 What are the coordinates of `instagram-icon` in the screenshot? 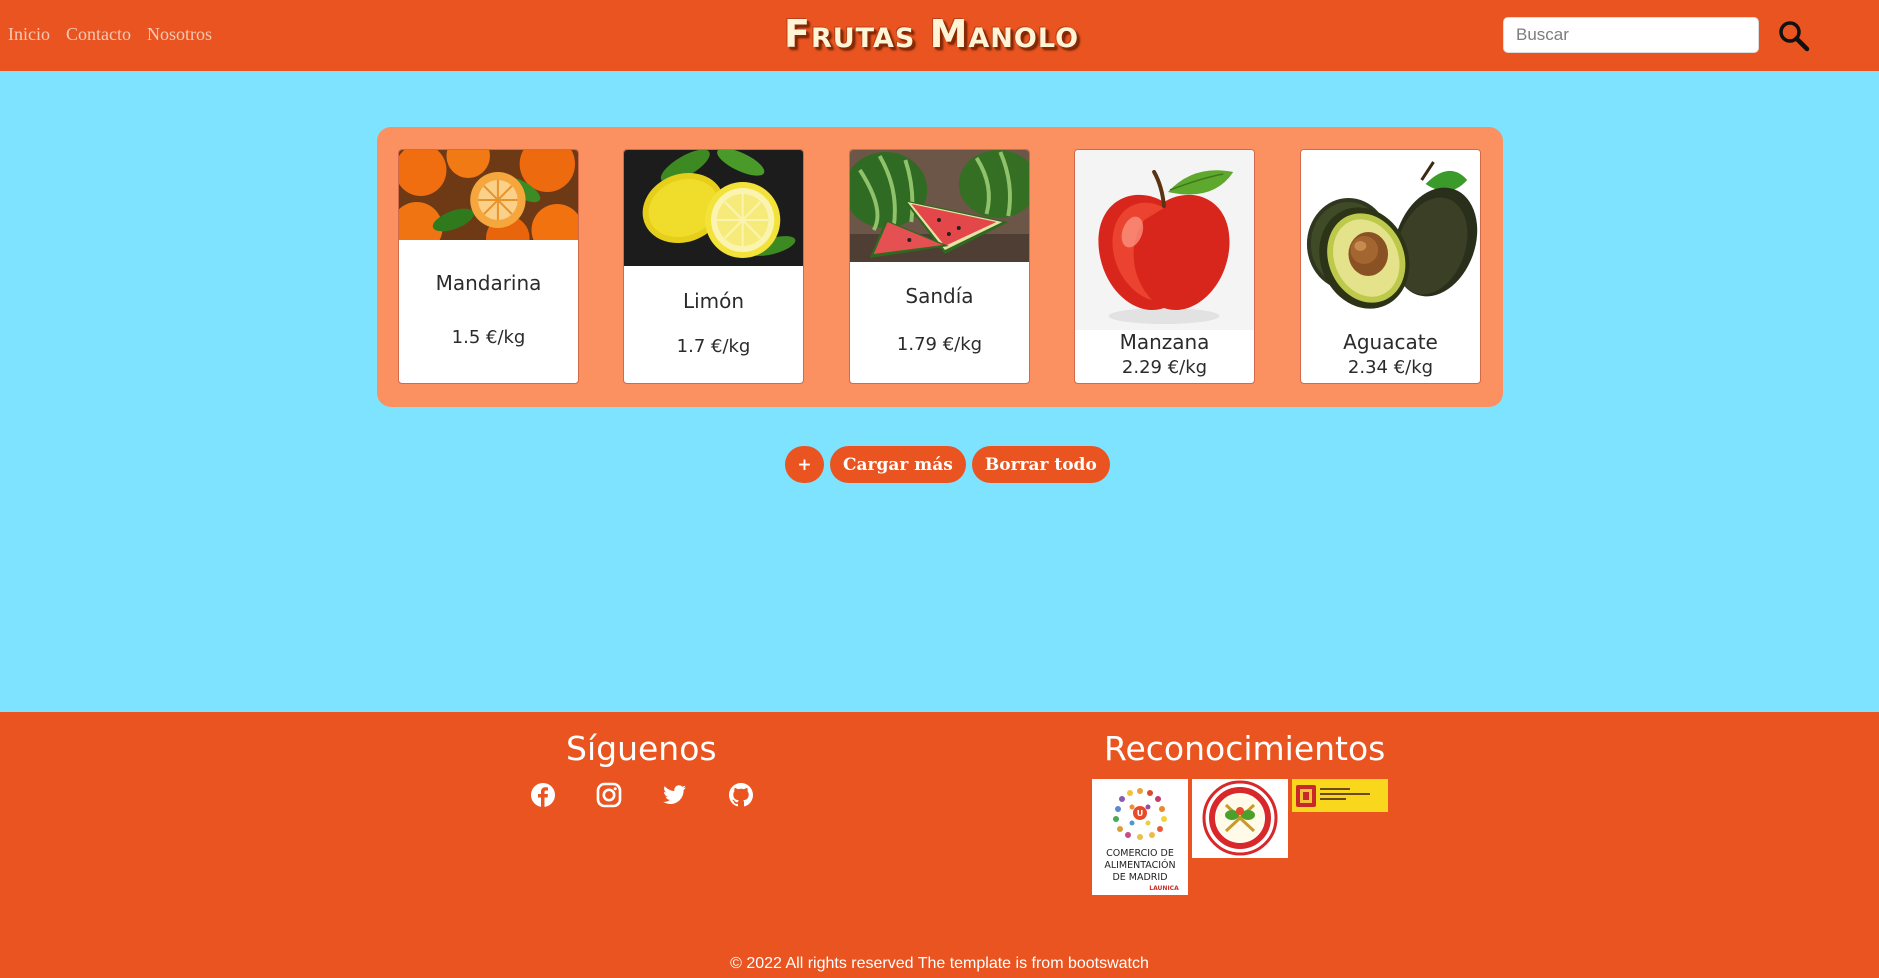 It's located at (609, 795).